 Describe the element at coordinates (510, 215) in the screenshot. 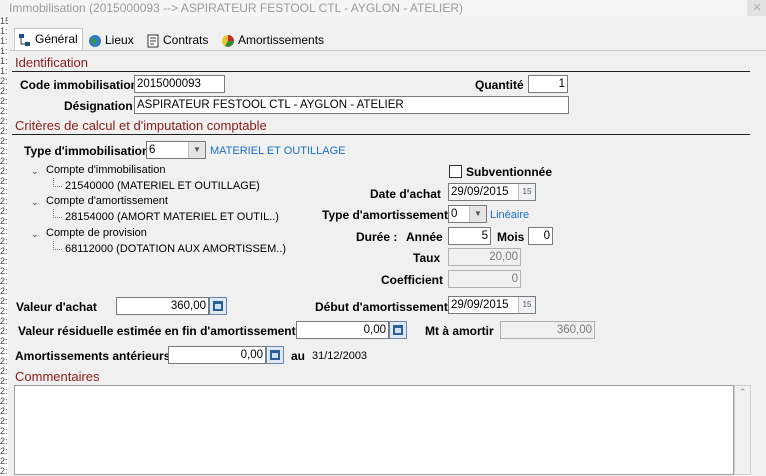

I see `type-amort-desc: Linéaire` at that location.